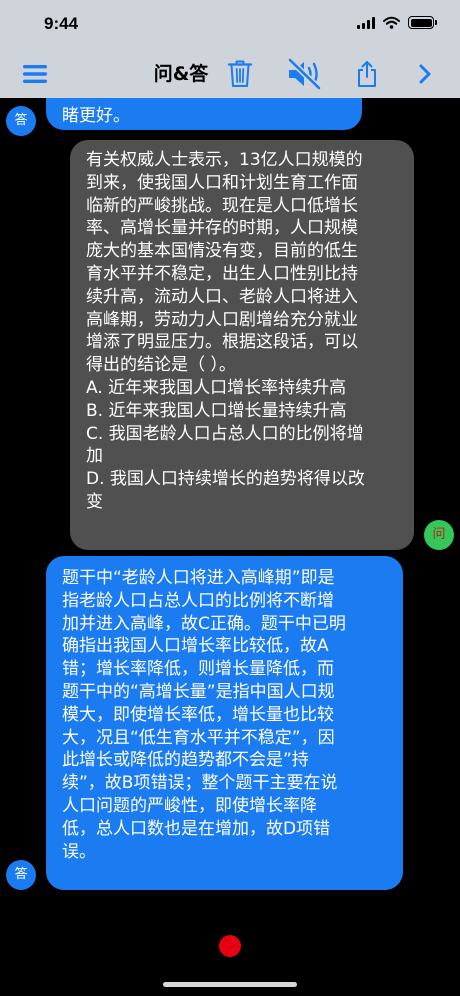 The width and height of the screenshot is (460, 996). Describe the element at coordinates (222, 182) in the screenshot. I see `question-line: 到来，使我国人口和计划生育工作面` at that location.